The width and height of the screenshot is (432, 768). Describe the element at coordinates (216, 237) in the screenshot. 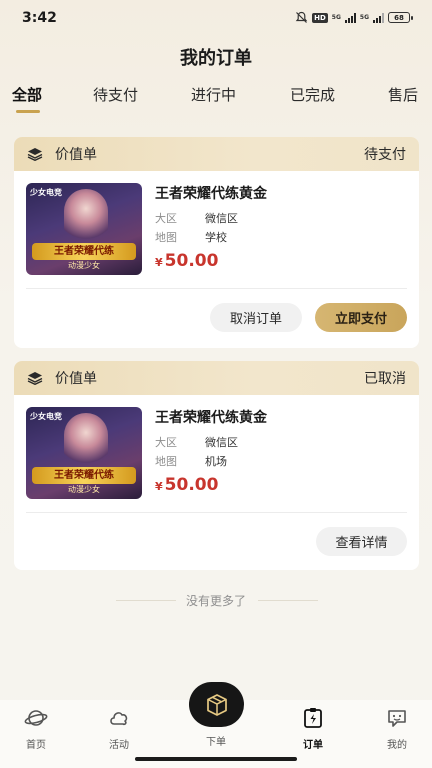

I see `attr-value: 学校` at that location.